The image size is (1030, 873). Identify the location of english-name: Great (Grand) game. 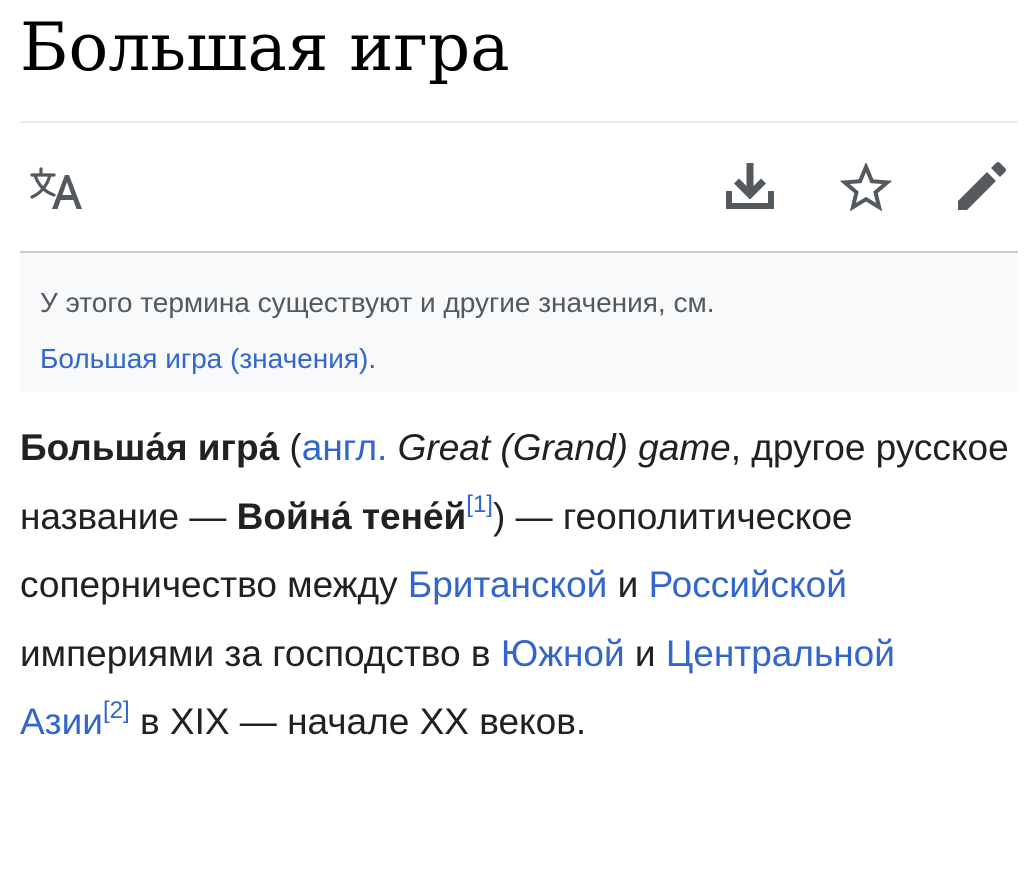
(564, 447).